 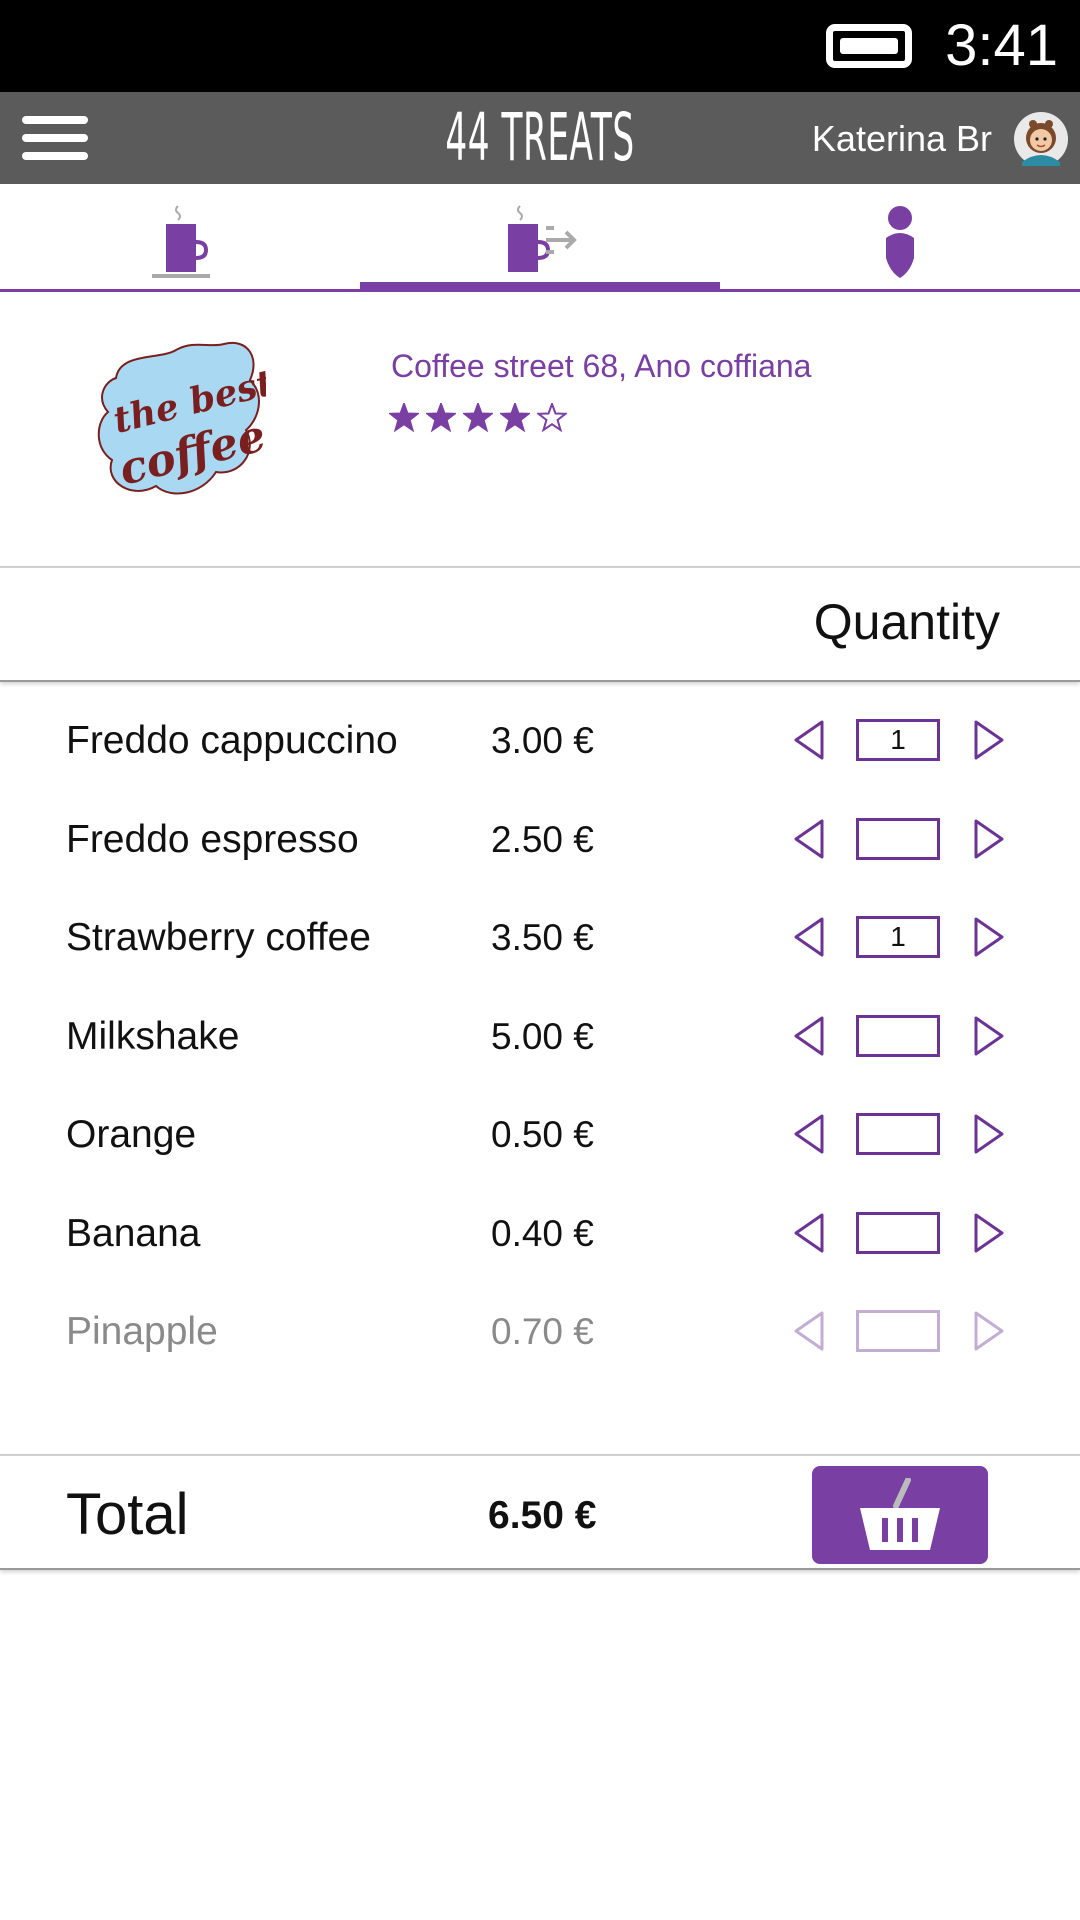 What do you see at coordinates (1041, 139) in the screenshot?
I see `user-avatar-icon` at bounding box center [1041, 139].